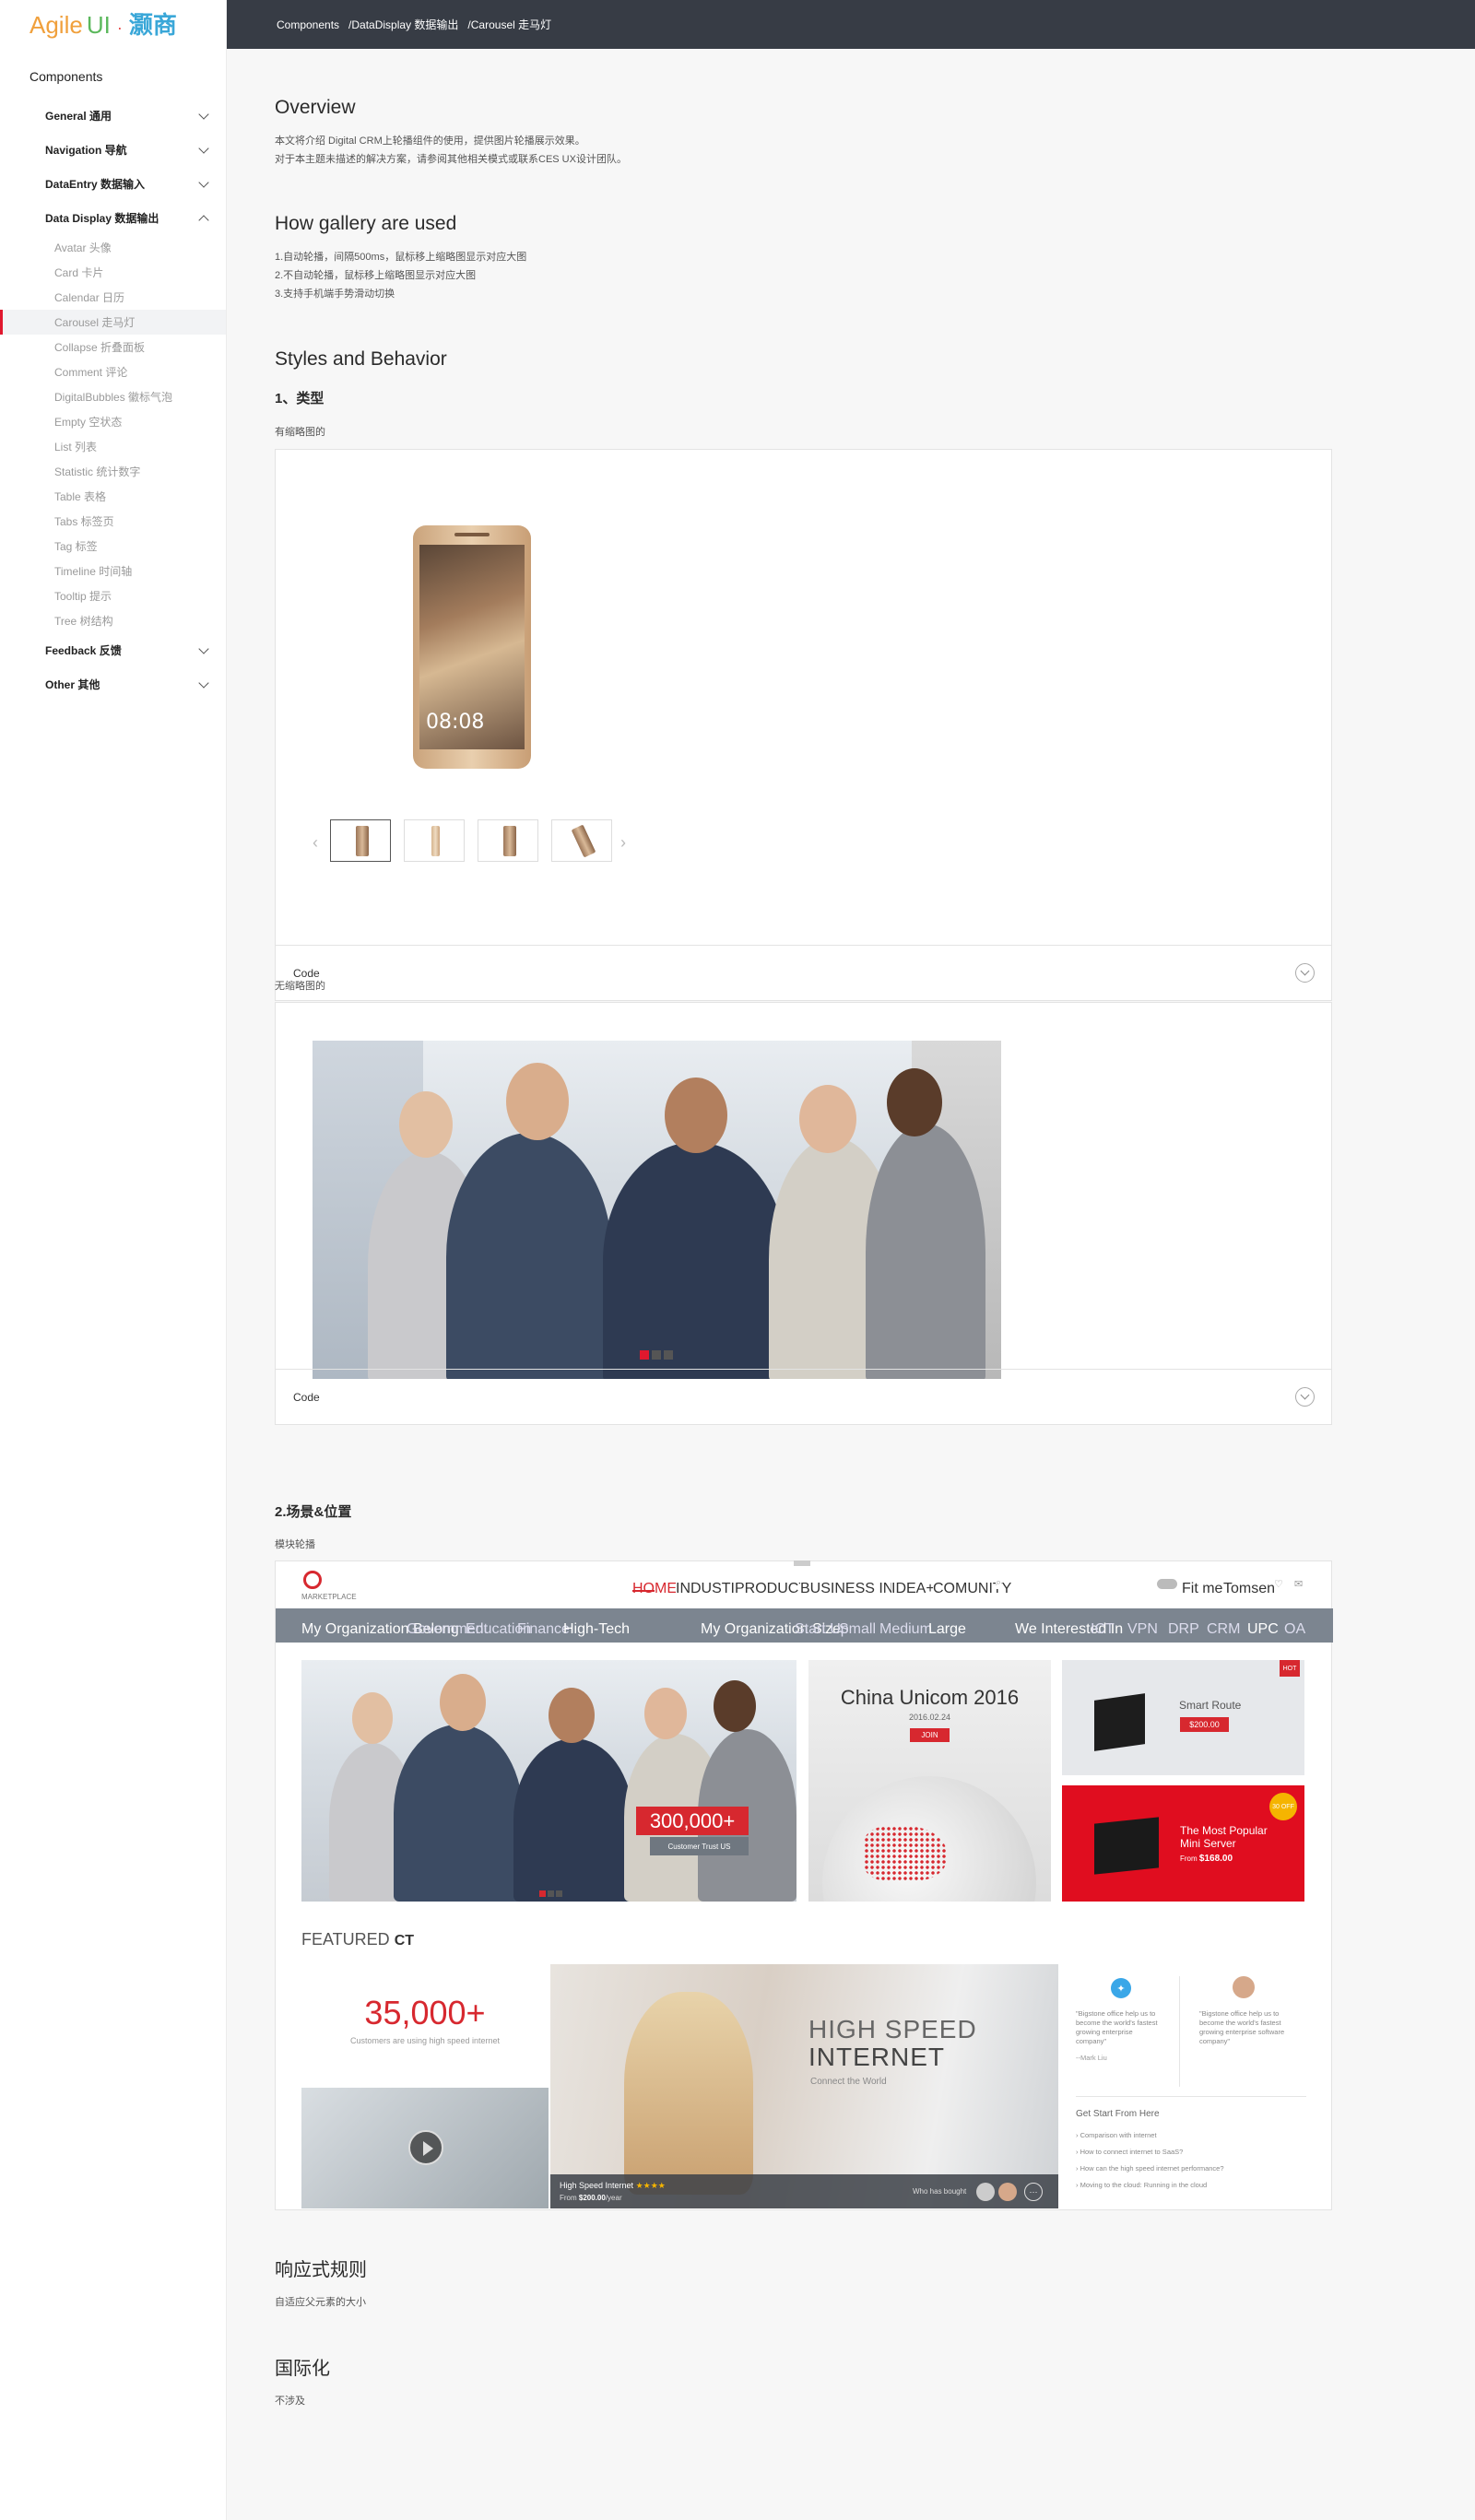 This screenshot has height=2520, width=1475. What do you see at coordinates (1283, 1806) in the screenshot?
I see `discount-badge: 30 OFF` at bounding box center [1283, 1806].